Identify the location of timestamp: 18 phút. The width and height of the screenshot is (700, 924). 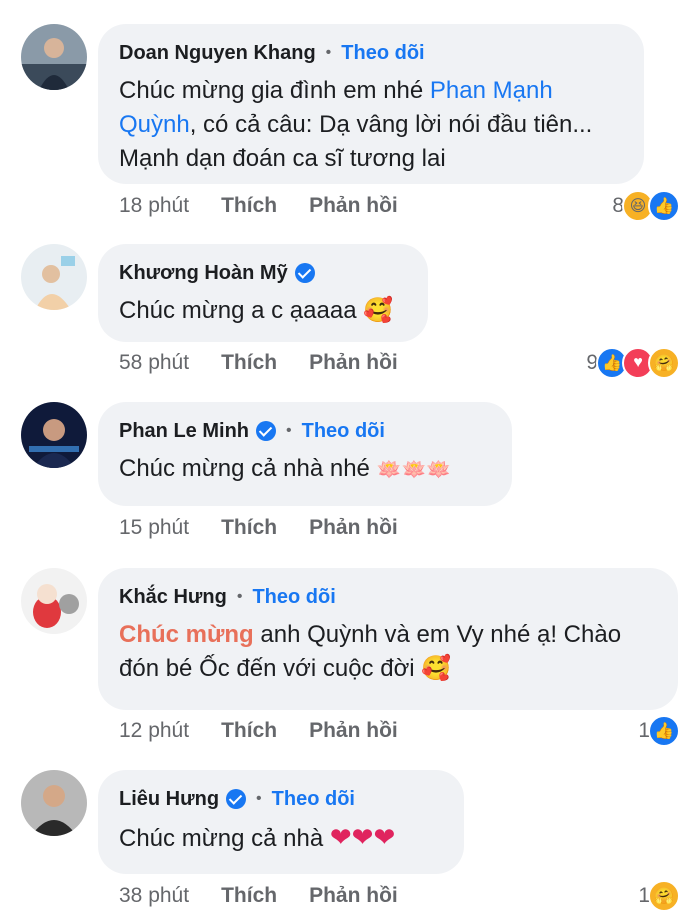
(154, 206).